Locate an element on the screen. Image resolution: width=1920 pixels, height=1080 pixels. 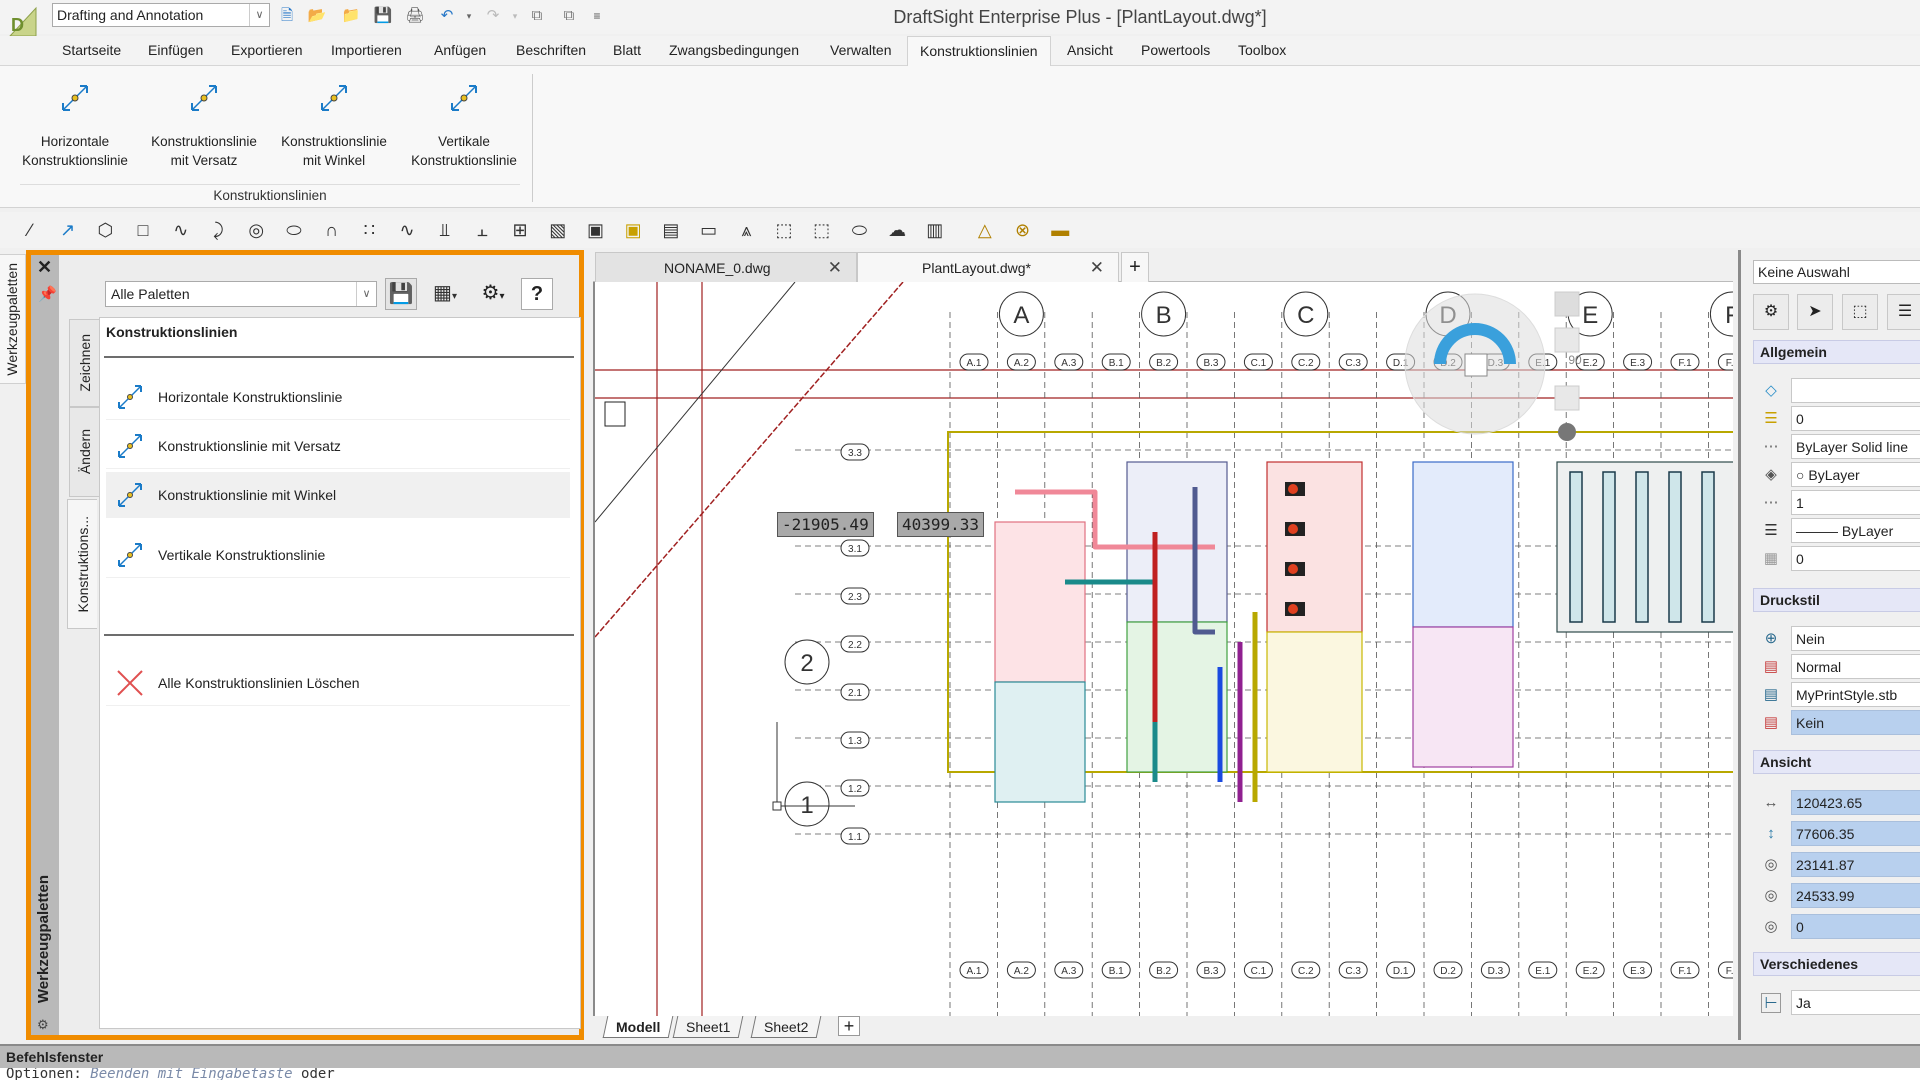
tab-exportieren: Exportieren is located at coordinates (267, 50).